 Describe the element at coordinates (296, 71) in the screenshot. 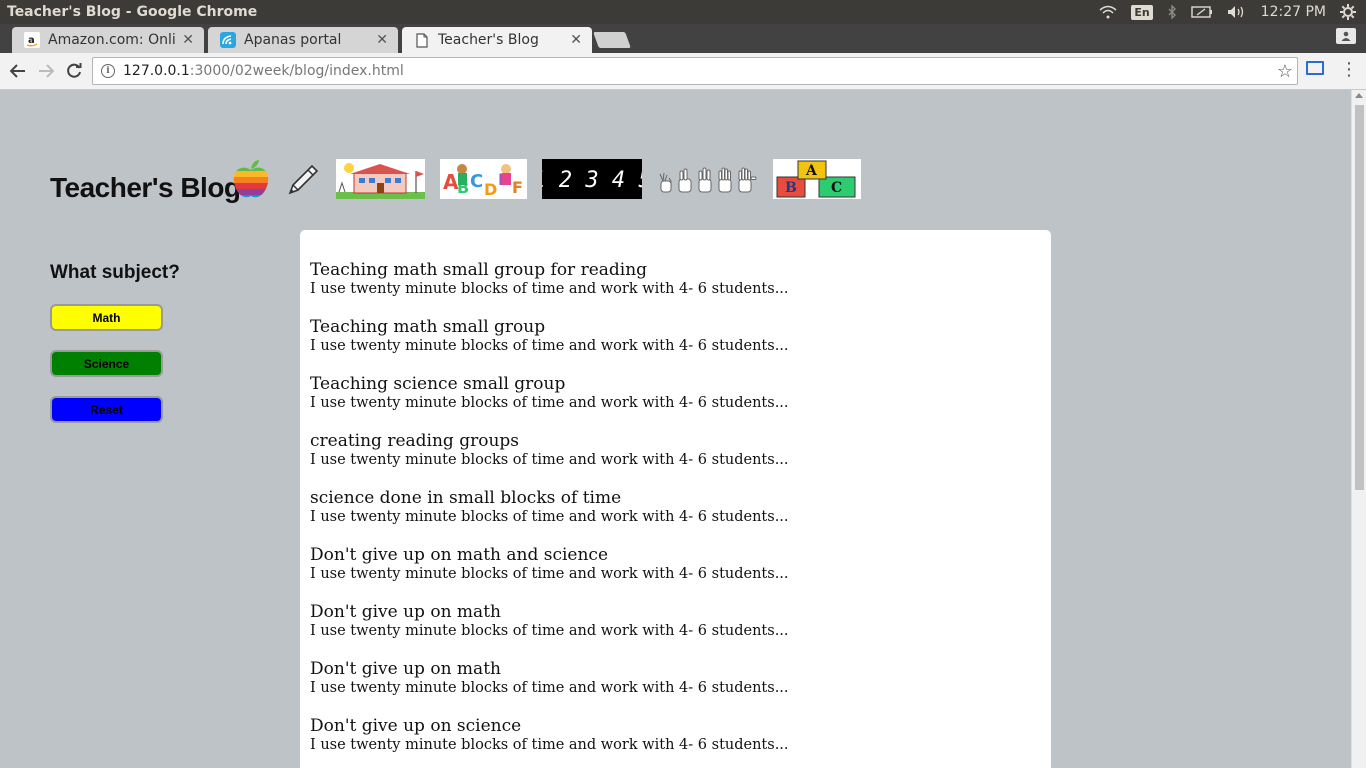

I see `url-path: :3000/02week/blog/index.html` at that location.